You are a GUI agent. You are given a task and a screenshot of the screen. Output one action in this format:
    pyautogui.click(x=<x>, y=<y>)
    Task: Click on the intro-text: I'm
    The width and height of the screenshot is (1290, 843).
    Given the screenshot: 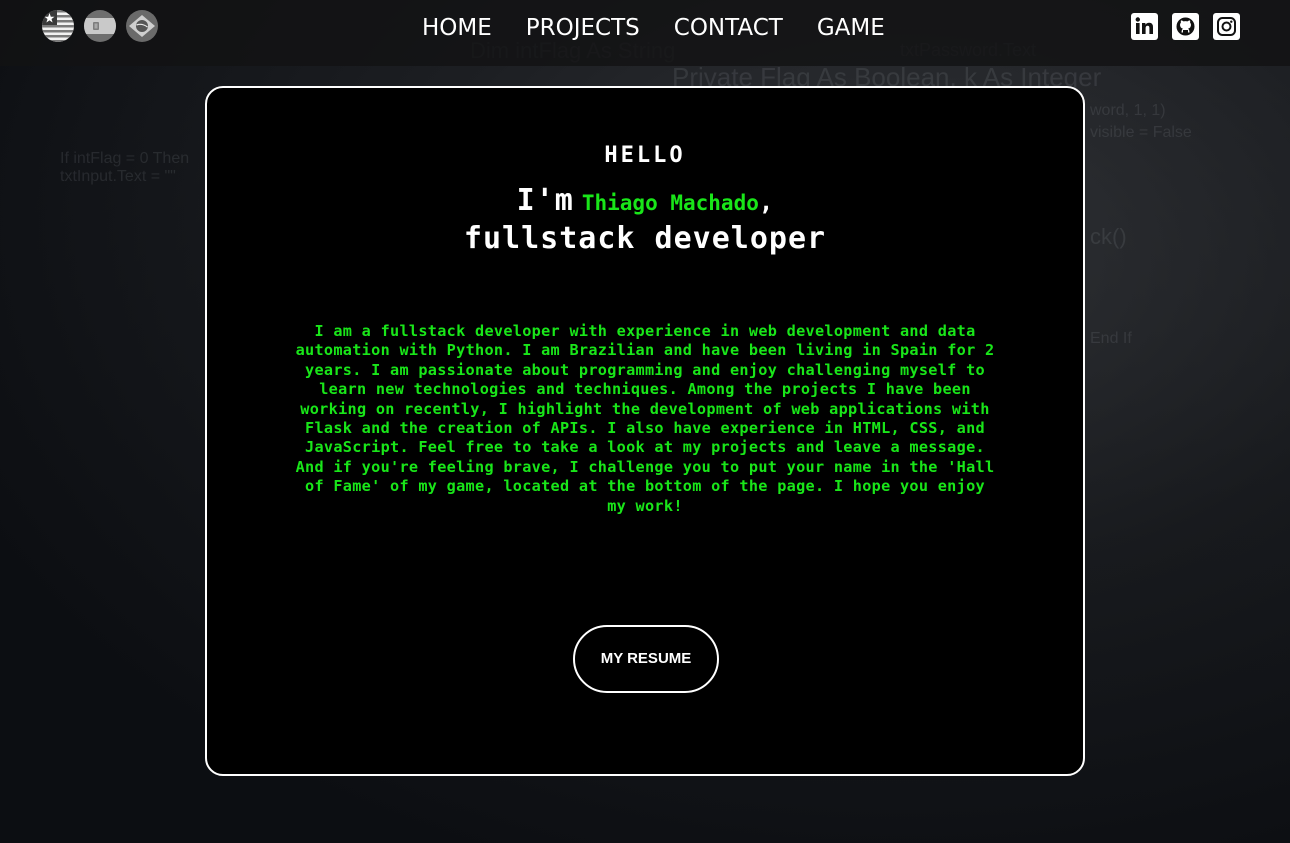 What is the action you would take?
    pyautogui.click(x=545, y=200)
    